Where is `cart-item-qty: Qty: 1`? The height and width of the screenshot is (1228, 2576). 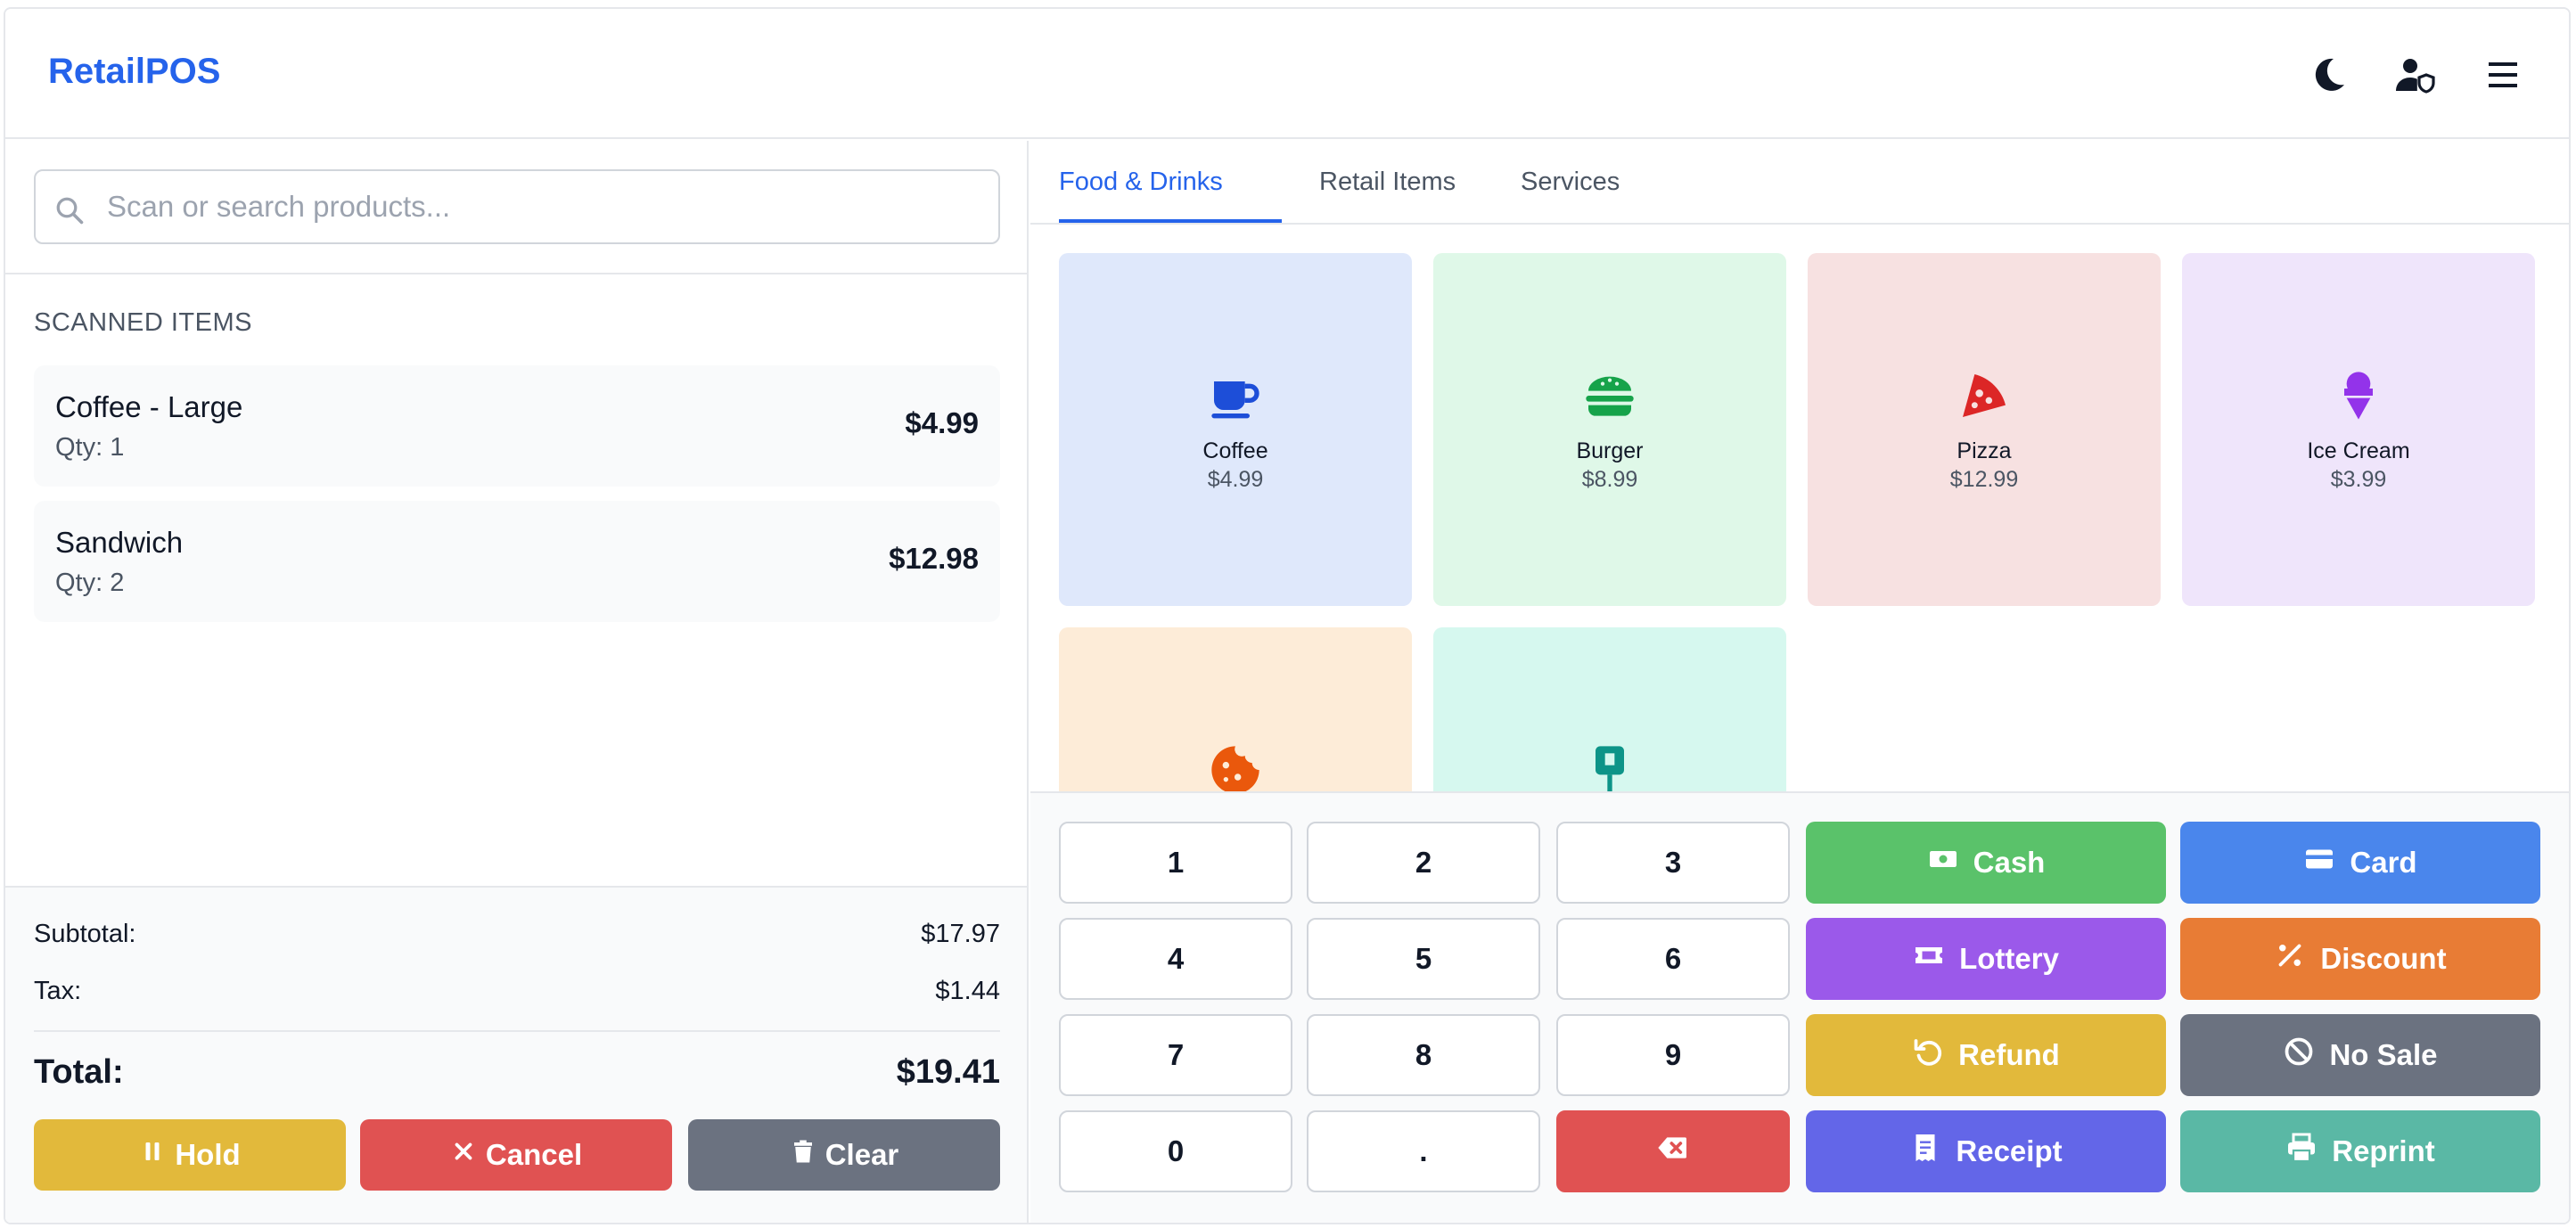
cart-item-qty: Qty: 1 is located at coordinates (90, 447).